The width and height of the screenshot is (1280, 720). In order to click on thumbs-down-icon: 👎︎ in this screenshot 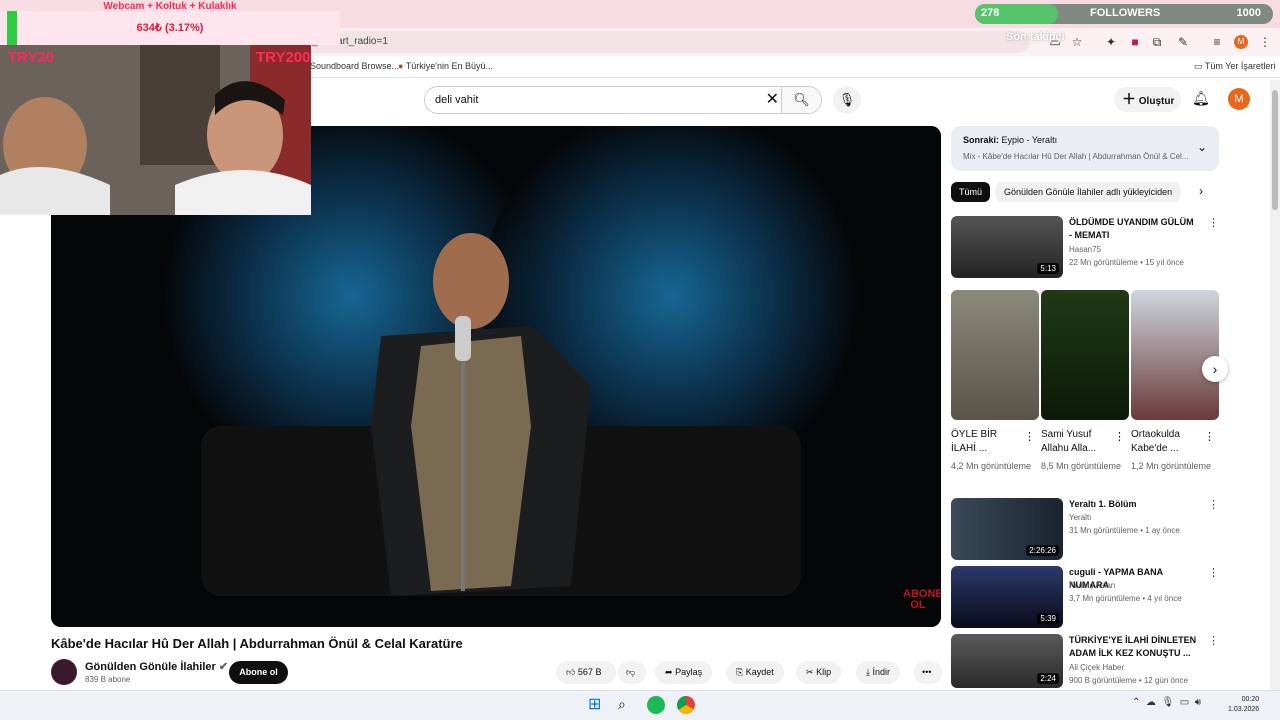, I will do `click(631, 672)`.